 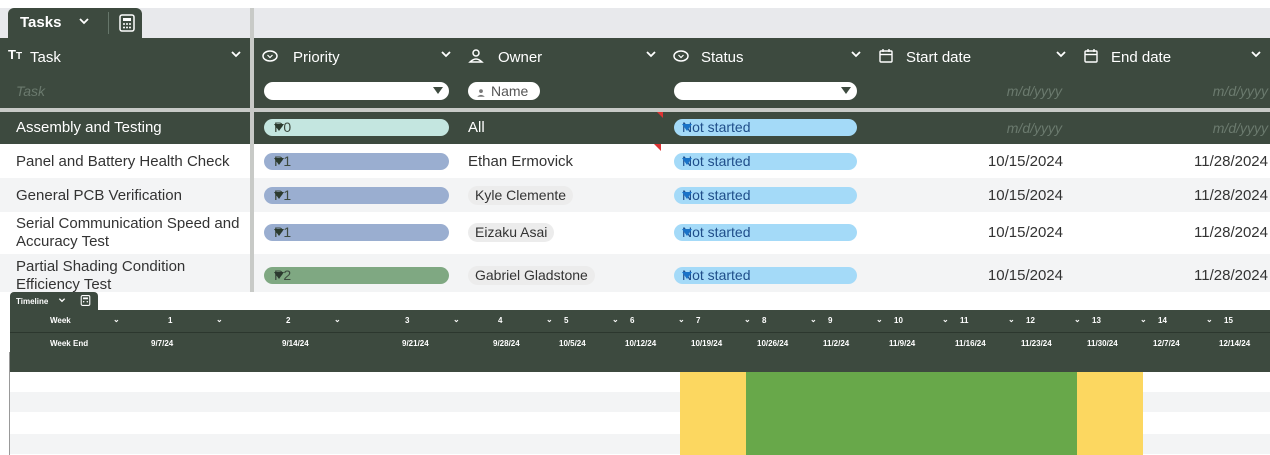 I want to click on timeline-week-end-date: 9/7/24, so click(x=162, y=343).